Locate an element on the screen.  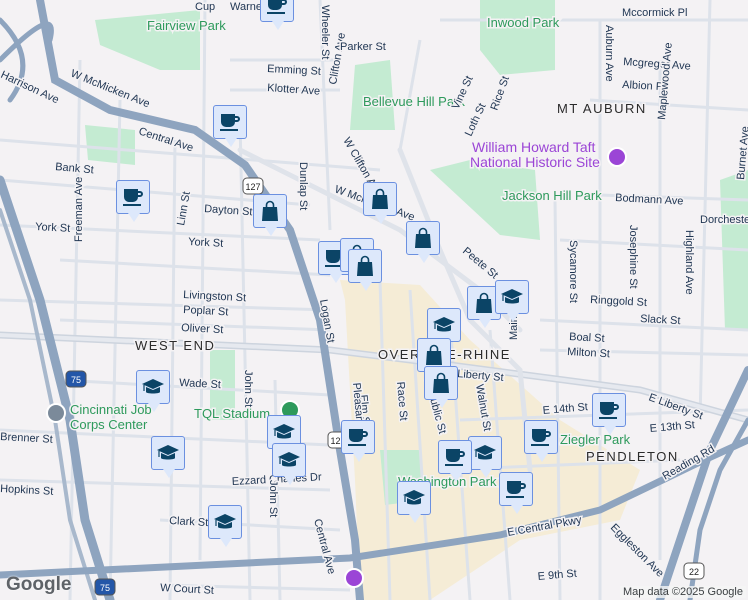
street-label: Loth St is located at coordinates (476, 120).